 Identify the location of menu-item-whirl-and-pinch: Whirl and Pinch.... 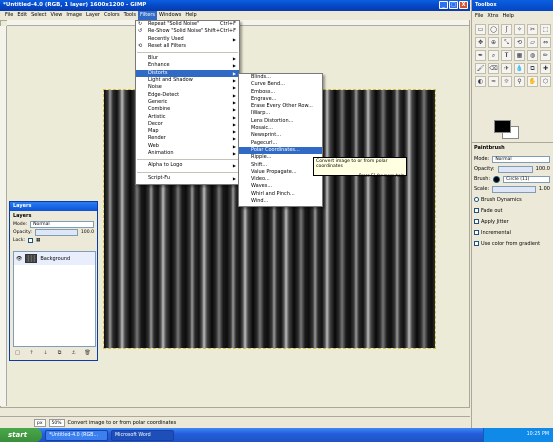
(280, 194).